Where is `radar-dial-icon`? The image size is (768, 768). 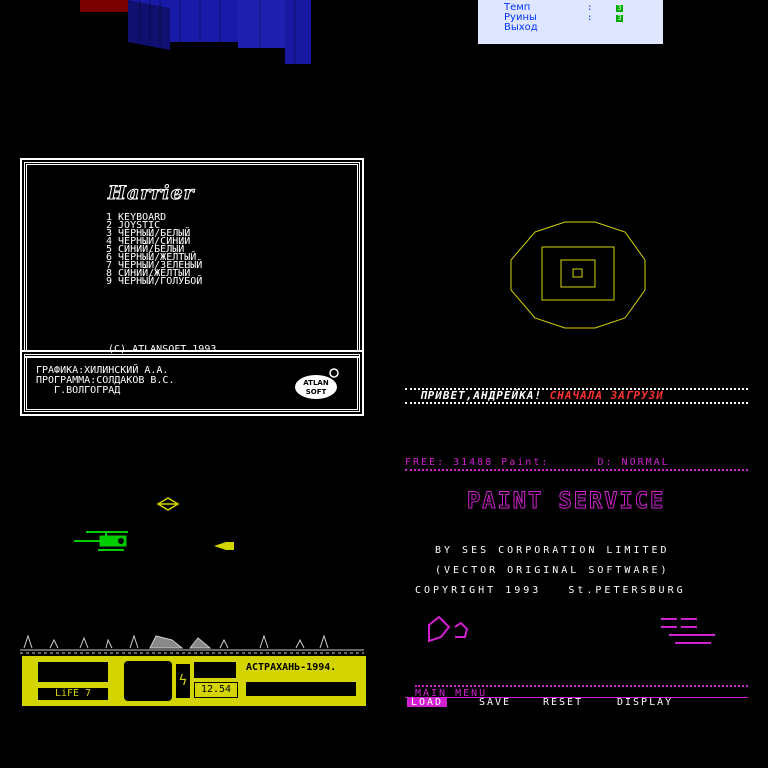
radar-dial-icon is located at coordinates (148, 681).